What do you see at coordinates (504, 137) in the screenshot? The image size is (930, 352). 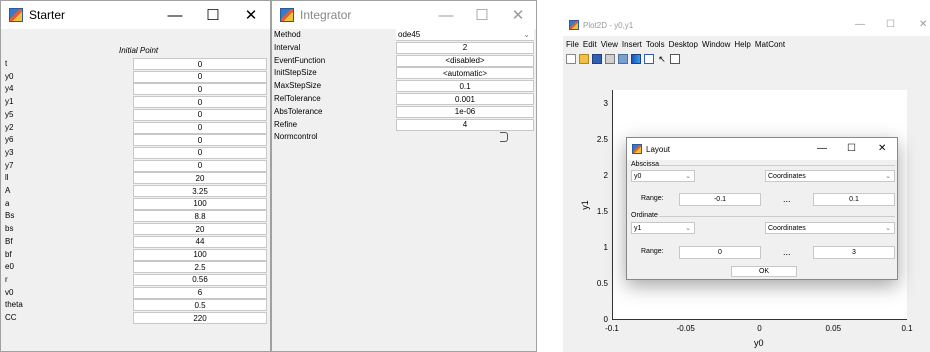 I see `normcontrol-checkbox` at bounding box center [504, 137].